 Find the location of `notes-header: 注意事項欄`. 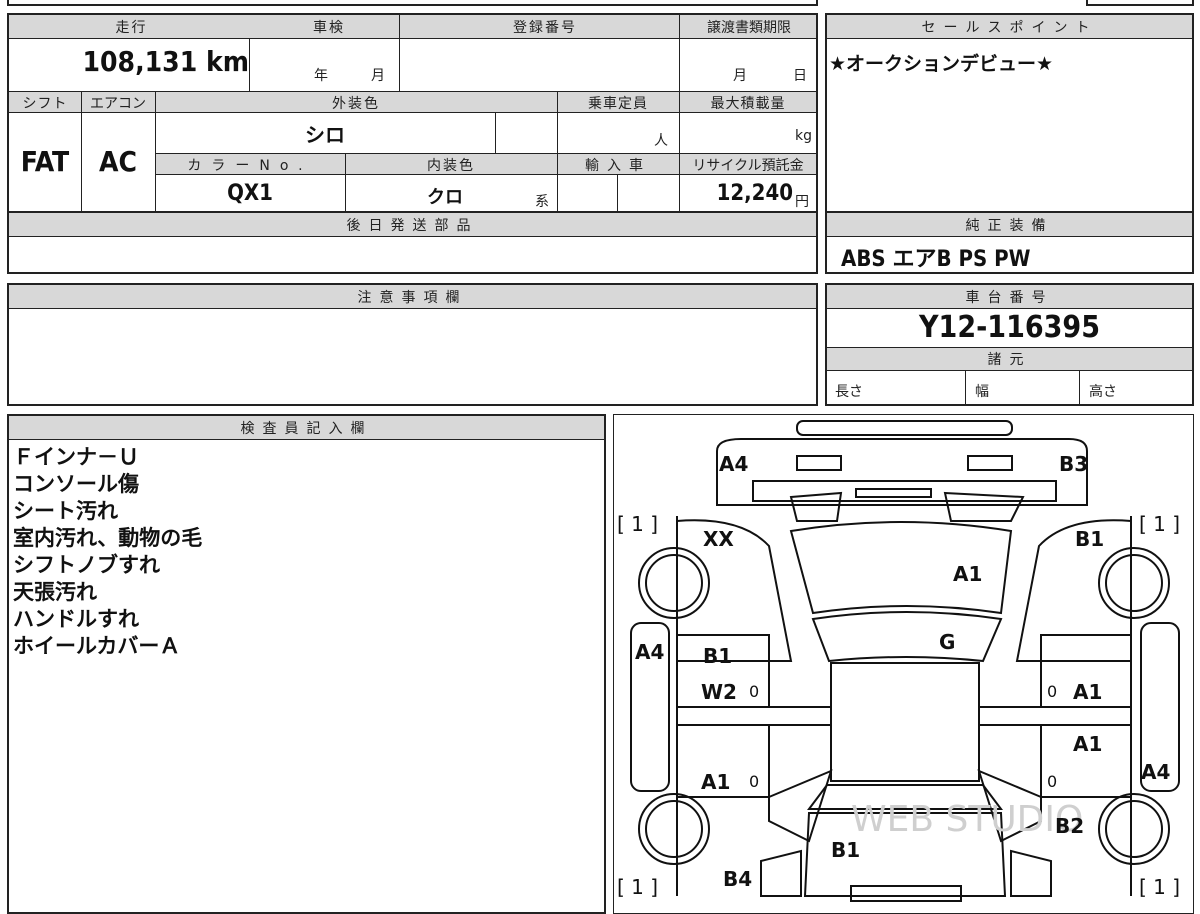

notes-header: 注意事項欄 is located at coordinates (412, 298).